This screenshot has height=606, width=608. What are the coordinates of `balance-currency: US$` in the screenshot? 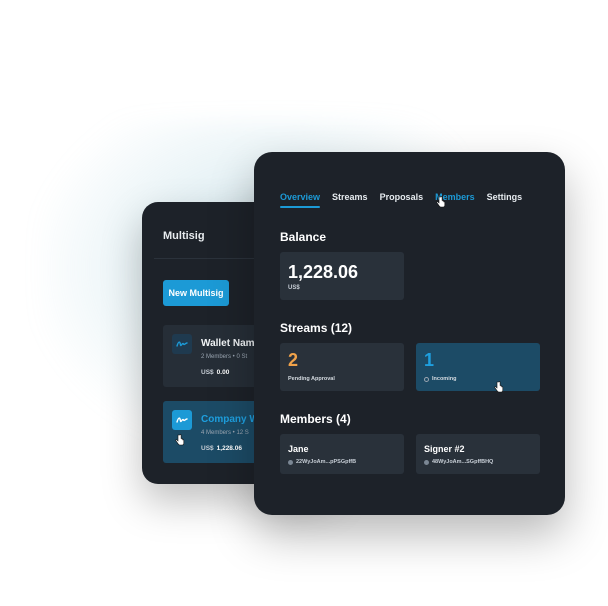 It's located at (294, 288).